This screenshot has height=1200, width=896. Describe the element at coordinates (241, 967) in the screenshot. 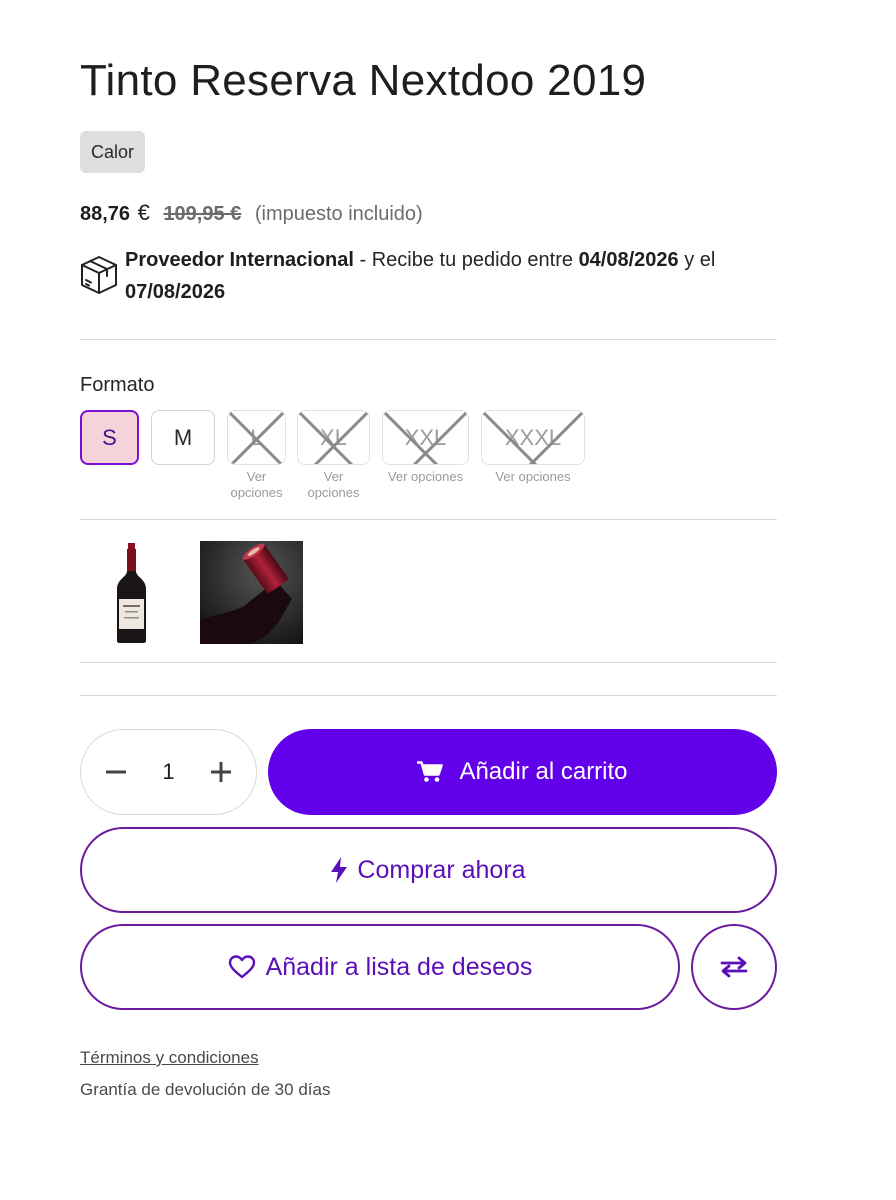

I see `heart-icon` at that location.